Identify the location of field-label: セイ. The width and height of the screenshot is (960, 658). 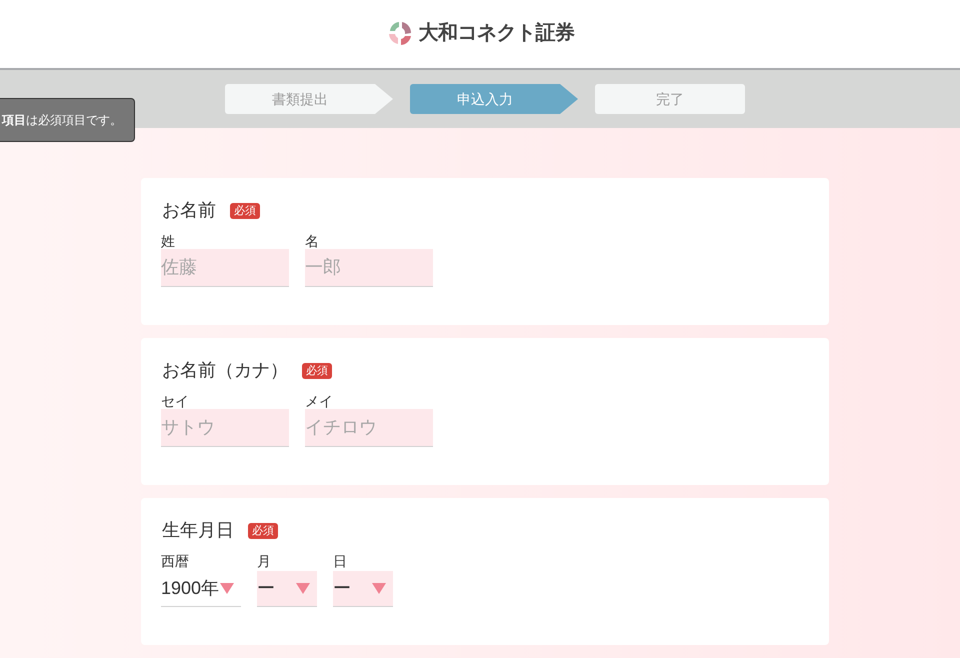
(175, 401).